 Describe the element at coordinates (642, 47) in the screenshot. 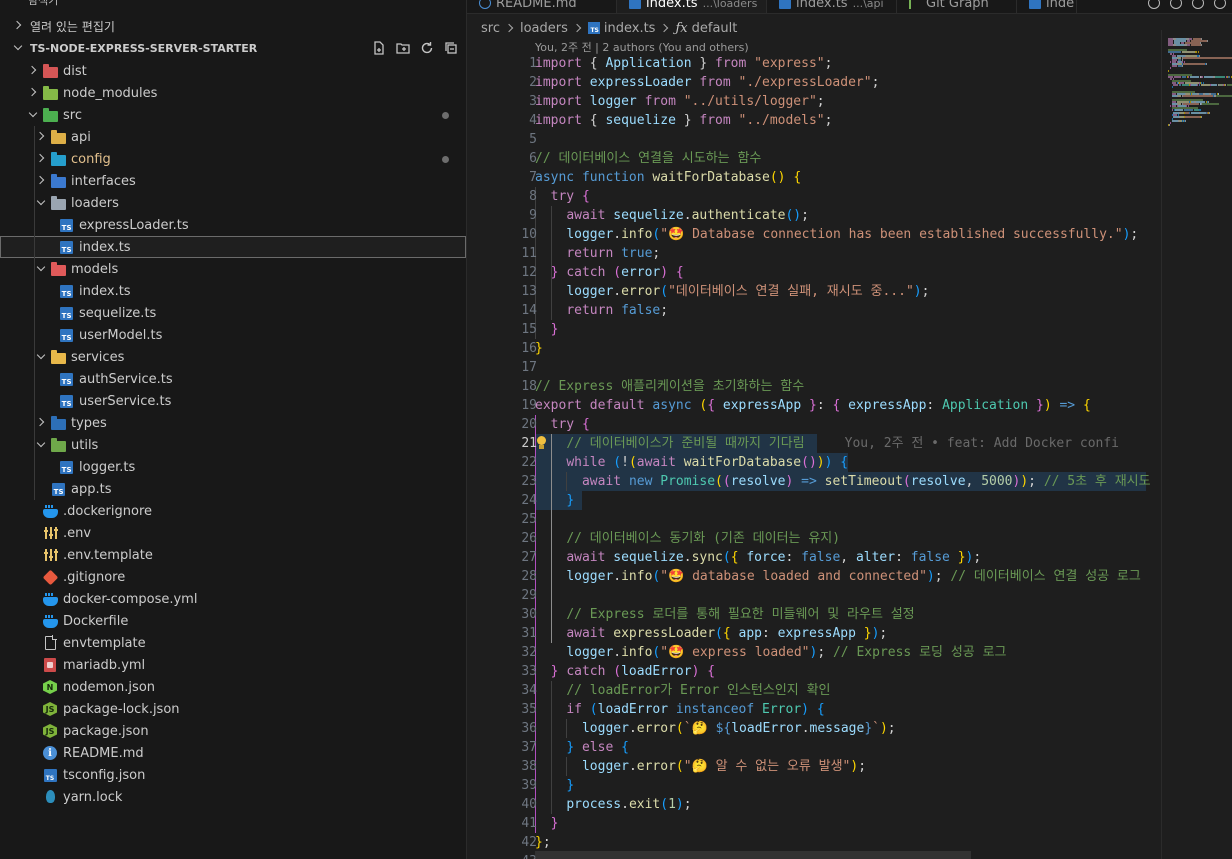

I see `git-blame-header: You, 2주 전 | 2 authors (You and others)` at that location.